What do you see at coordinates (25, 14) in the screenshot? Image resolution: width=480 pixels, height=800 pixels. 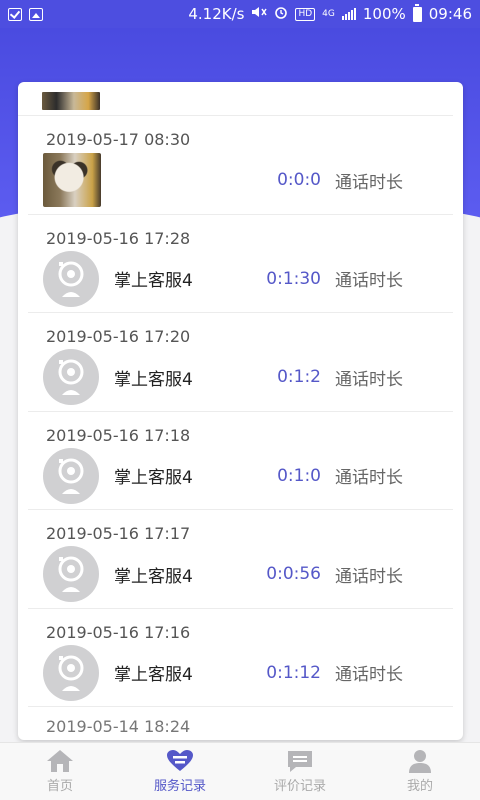 I see `status-left` at bounding box center [25, 14].